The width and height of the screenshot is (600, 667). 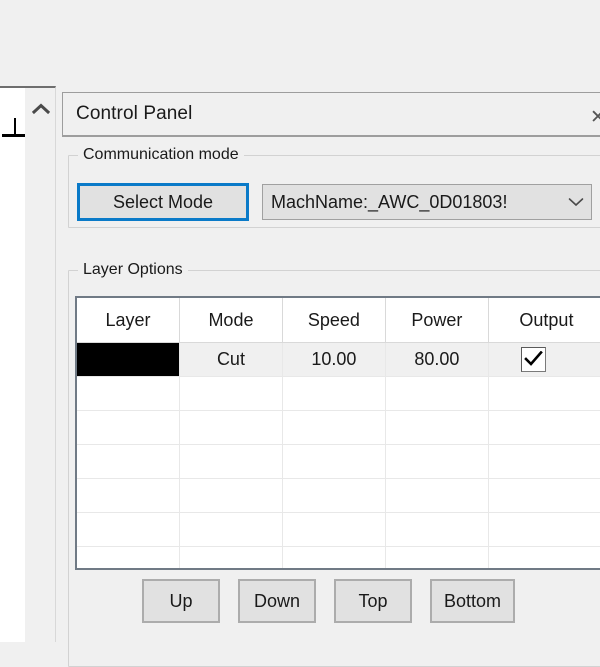 I want to click on machine-name-dropdown: MachName:_AWC_0D01803!, so click(x=427, y=202).